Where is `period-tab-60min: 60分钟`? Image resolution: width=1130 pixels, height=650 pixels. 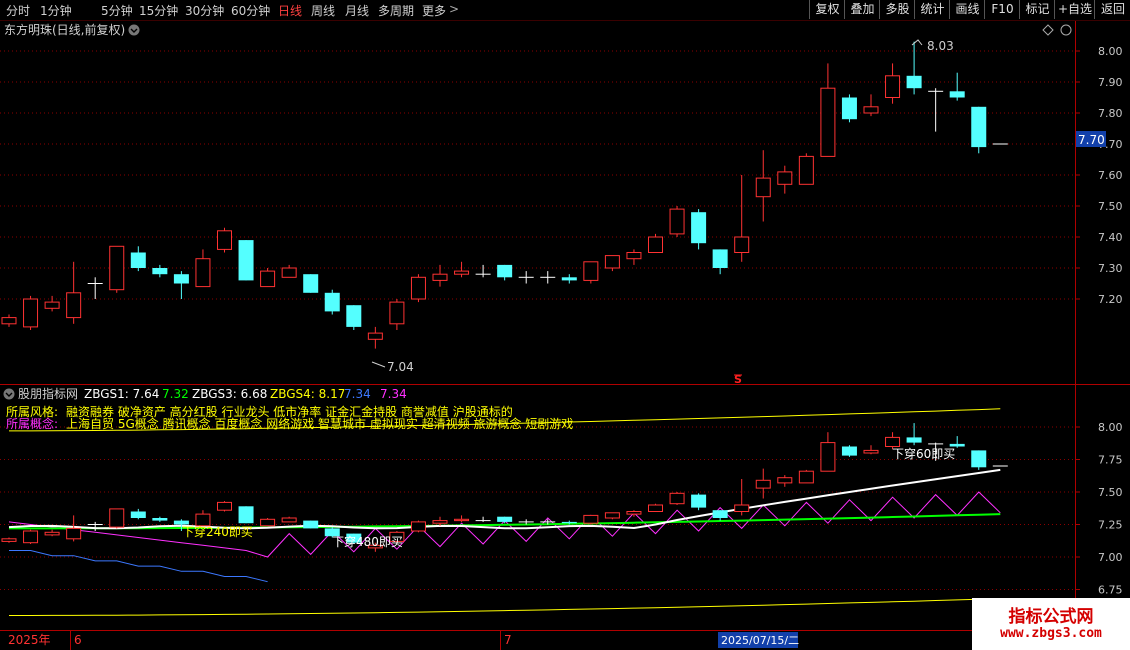
period-tab-60min: 60分钟 is located at coordinates (250, 10).